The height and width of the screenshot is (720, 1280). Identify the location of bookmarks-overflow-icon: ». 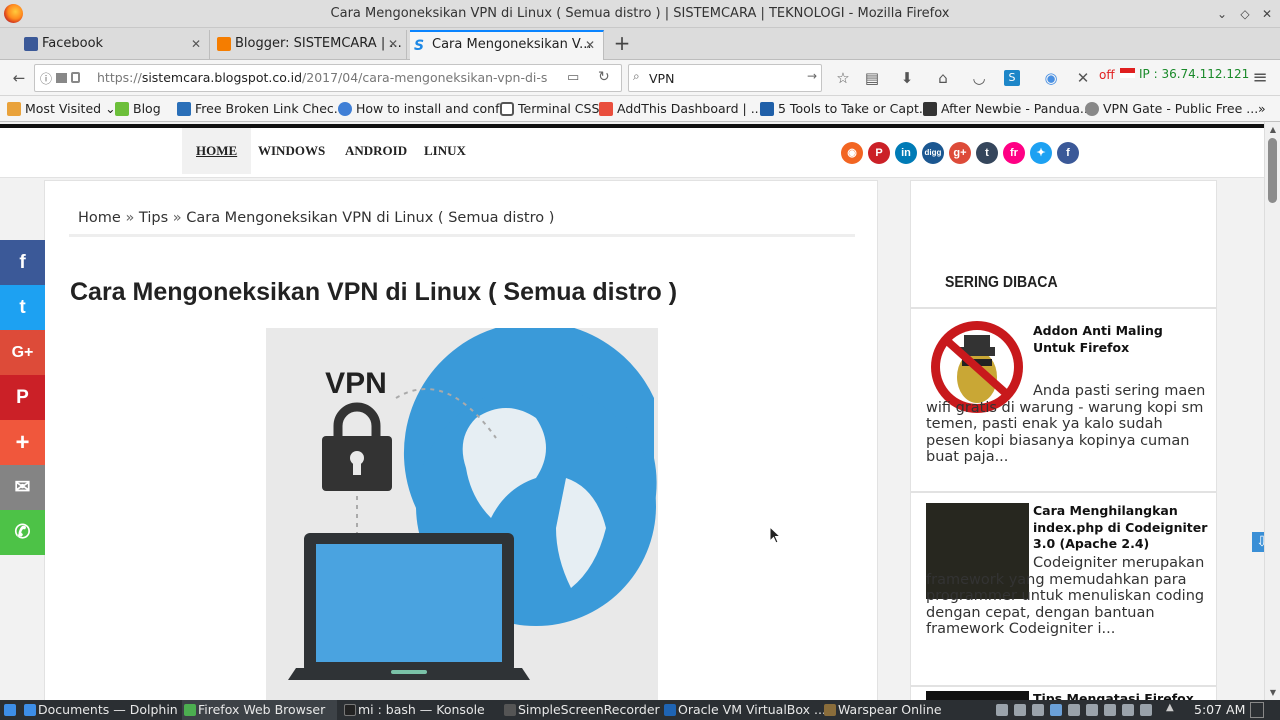
(1262, 109).